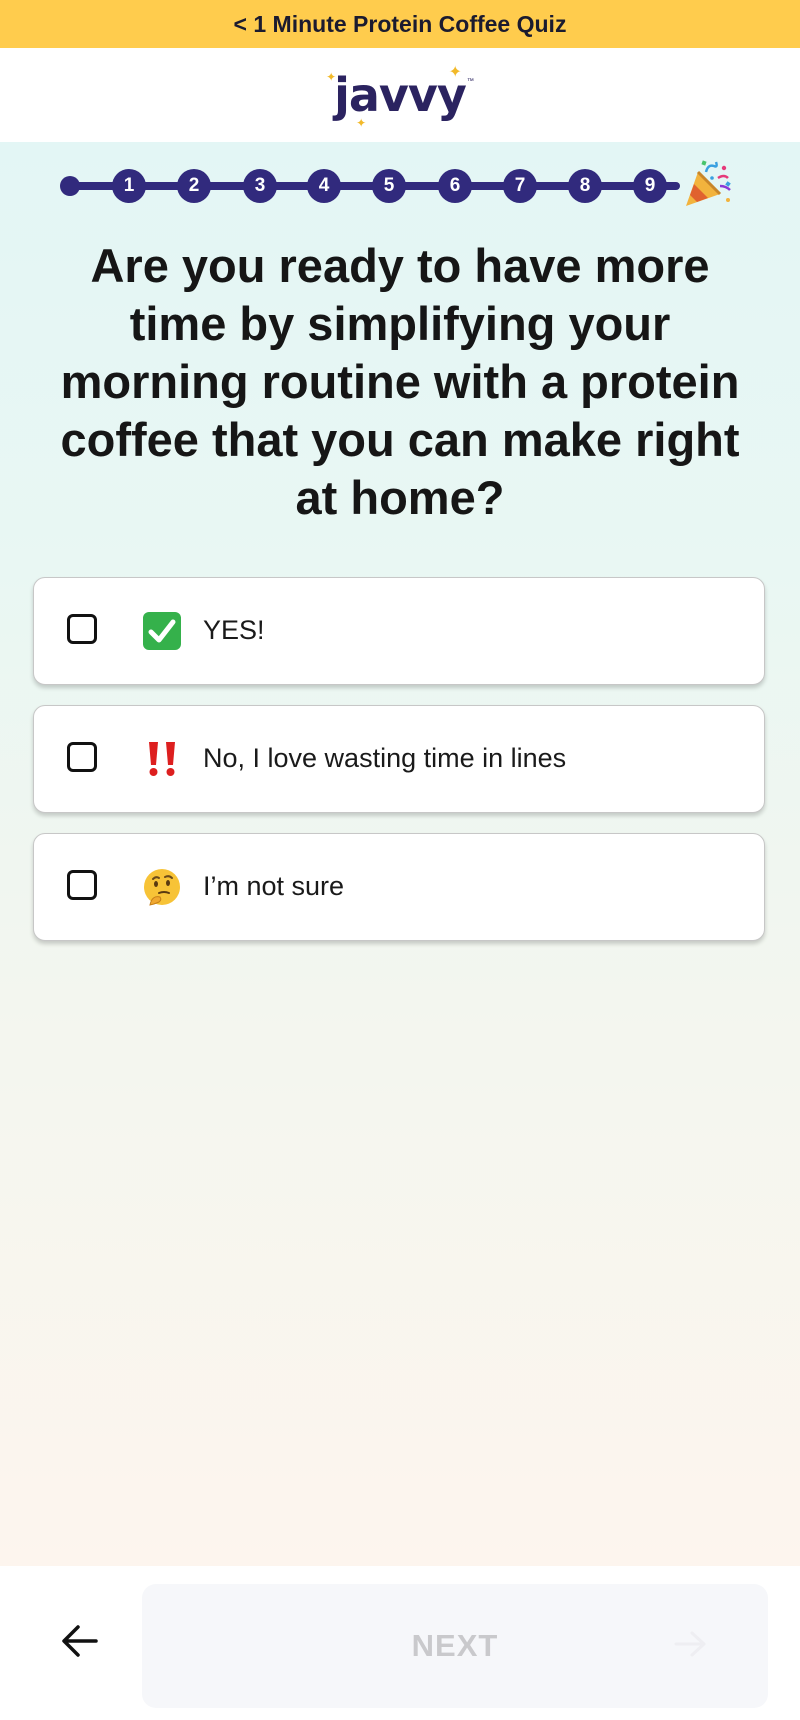 The image size is (800, 1720). I want to click on check-mark-button-icon, so click(162, 631).